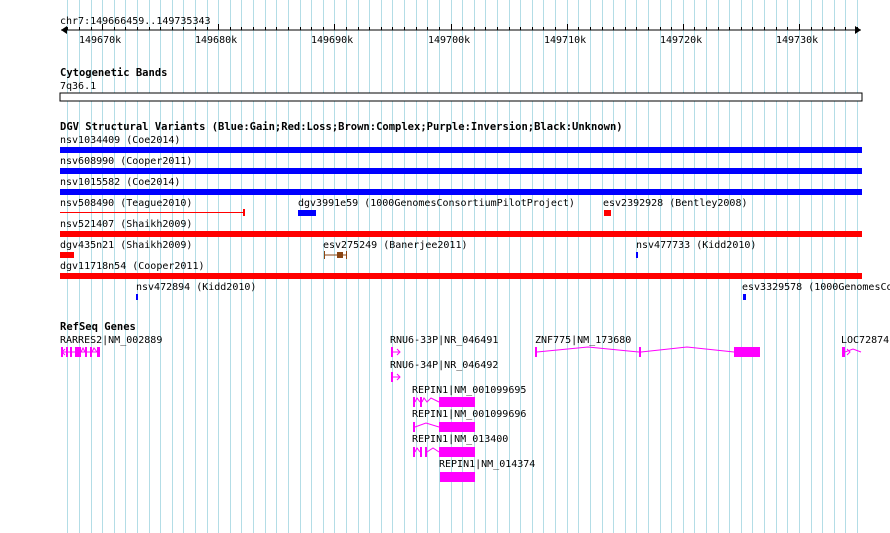 Image resolution: width=890 pixels, height=533 pixels. What do you see at coordinates (647, 351) in the screenshot?
I see `gene-model-znf775` at bounding box center [647, 351].